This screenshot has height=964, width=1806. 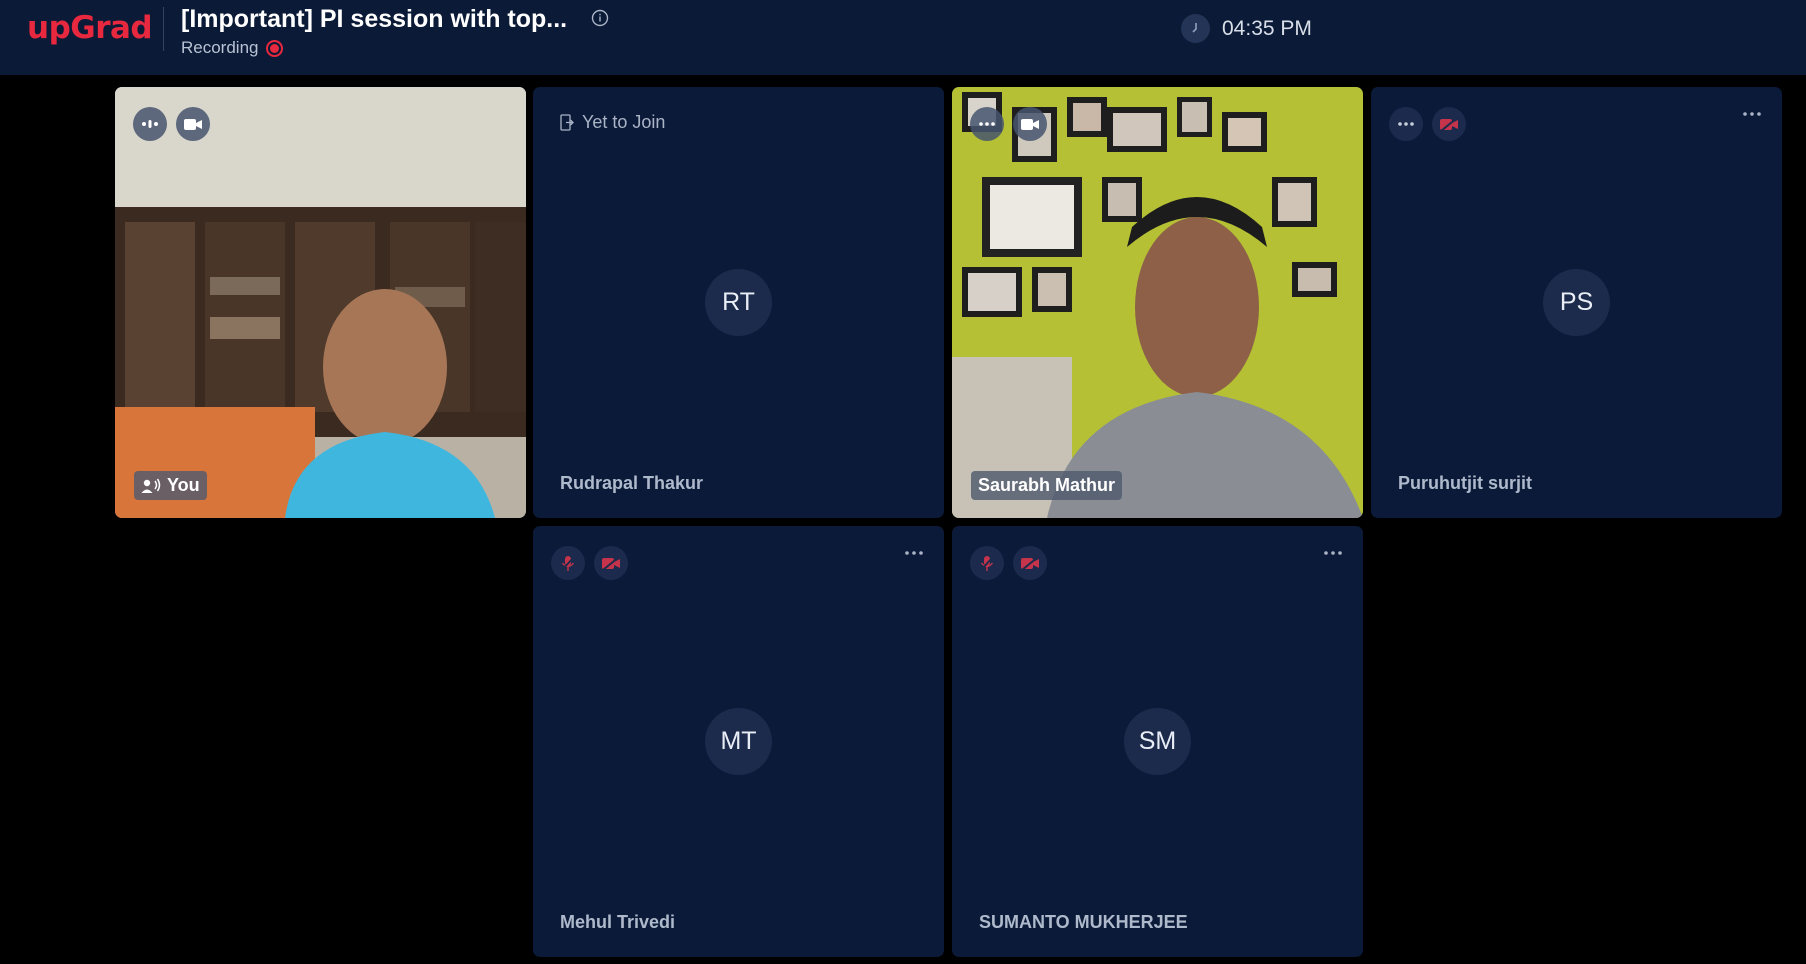 I want to click on avatar-sm: SM, so click(x=1157, y=741).